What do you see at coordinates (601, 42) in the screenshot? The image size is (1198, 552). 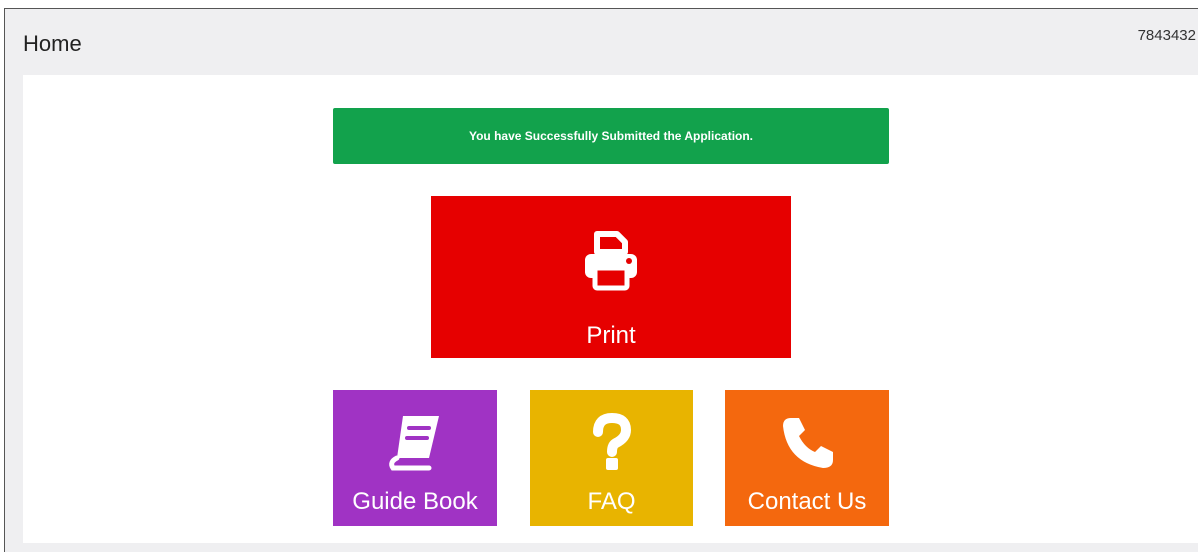 I see `page-header: Home 7843432` at bounding box center [601, 42].